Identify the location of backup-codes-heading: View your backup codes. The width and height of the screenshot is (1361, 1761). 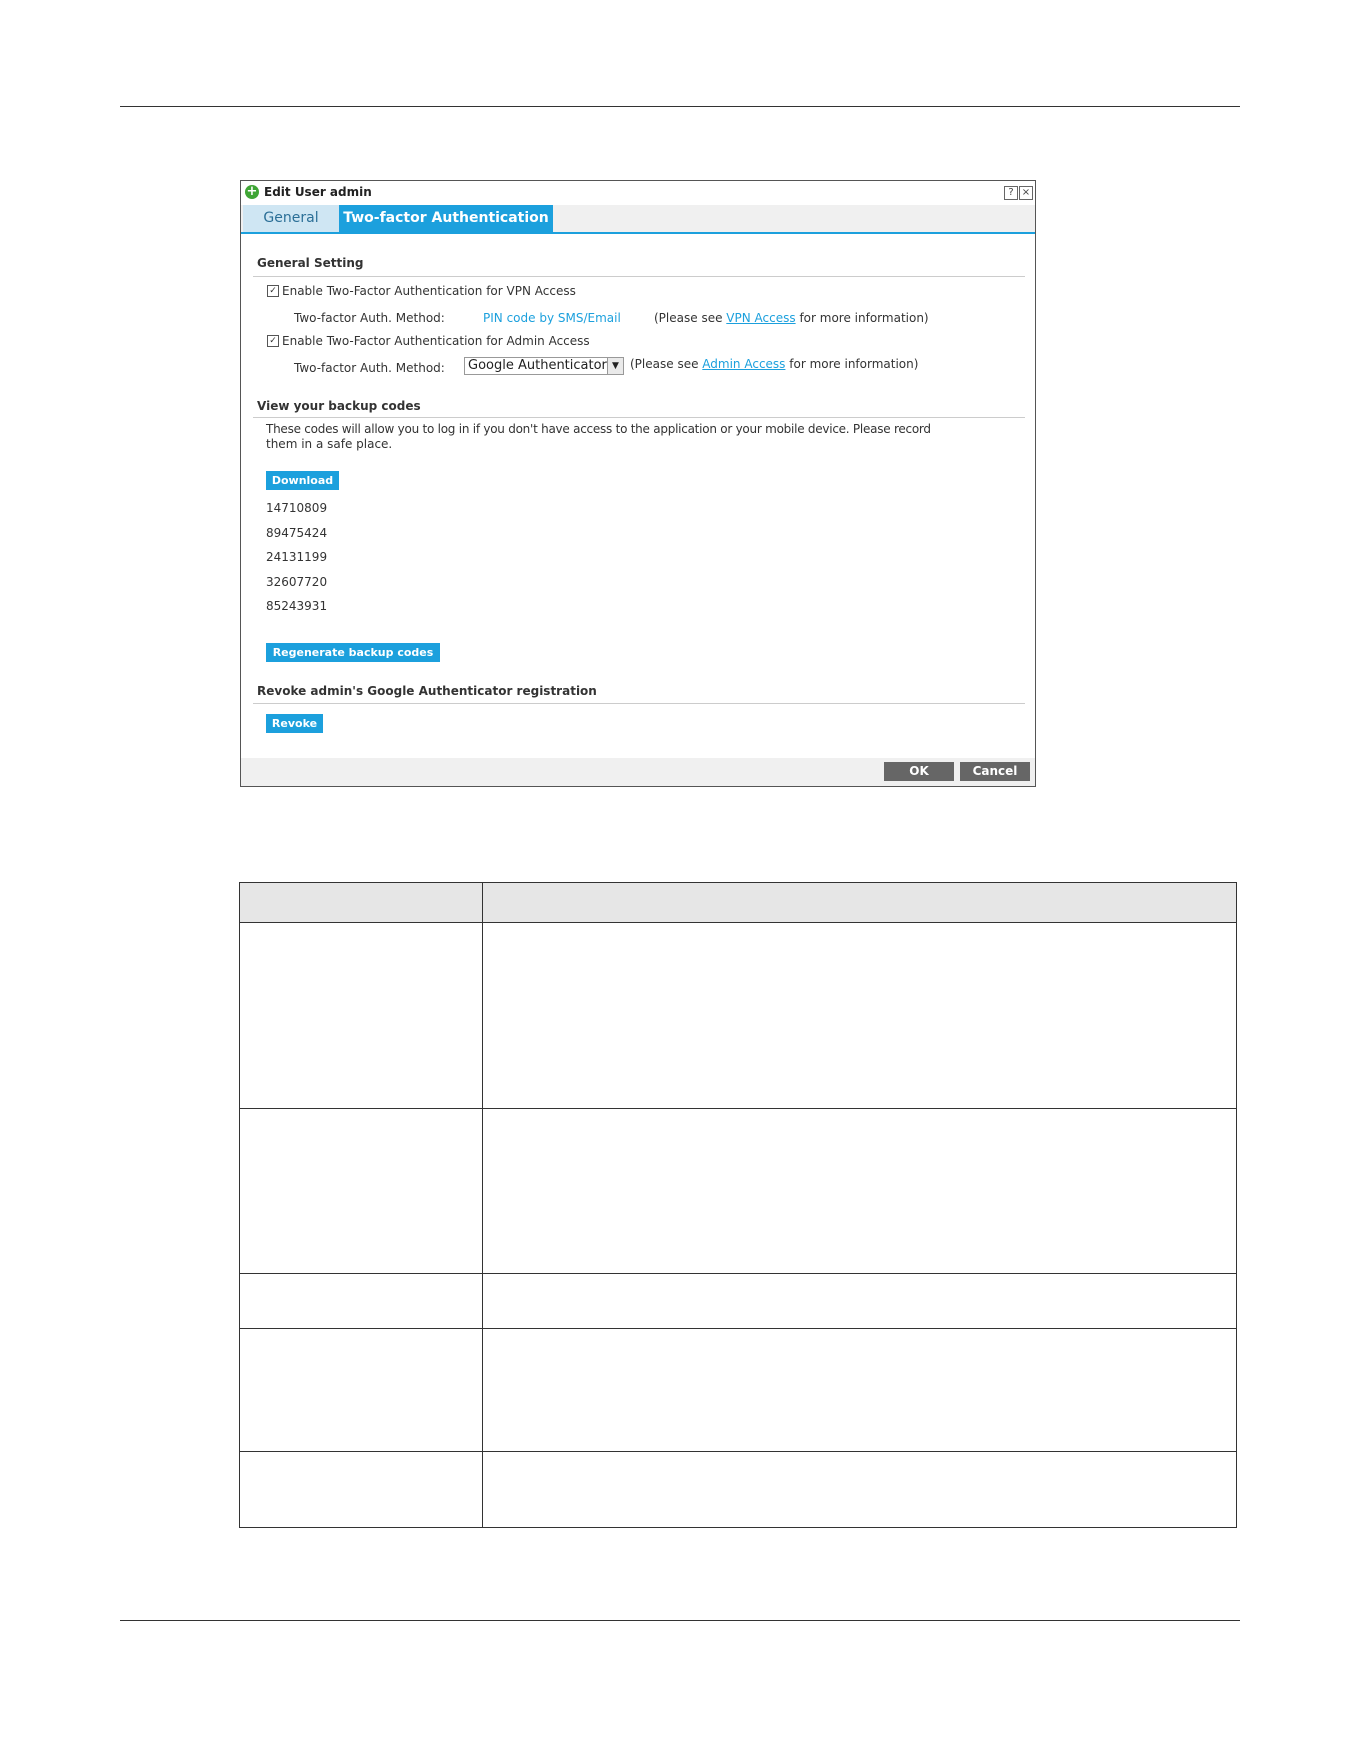
(339, 406).